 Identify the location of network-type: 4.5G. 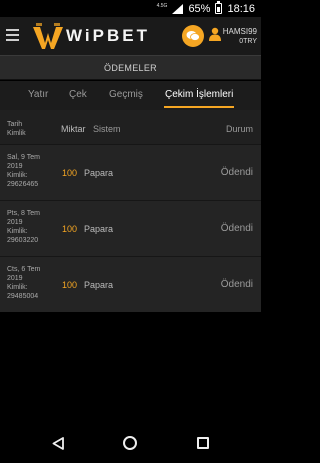
(162, 5).